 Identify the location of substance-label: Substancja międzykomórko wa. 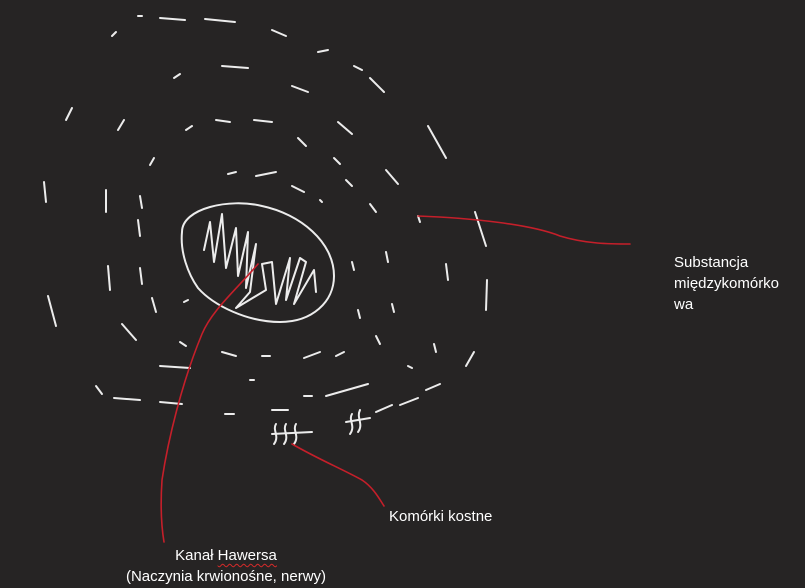
(726, 283).